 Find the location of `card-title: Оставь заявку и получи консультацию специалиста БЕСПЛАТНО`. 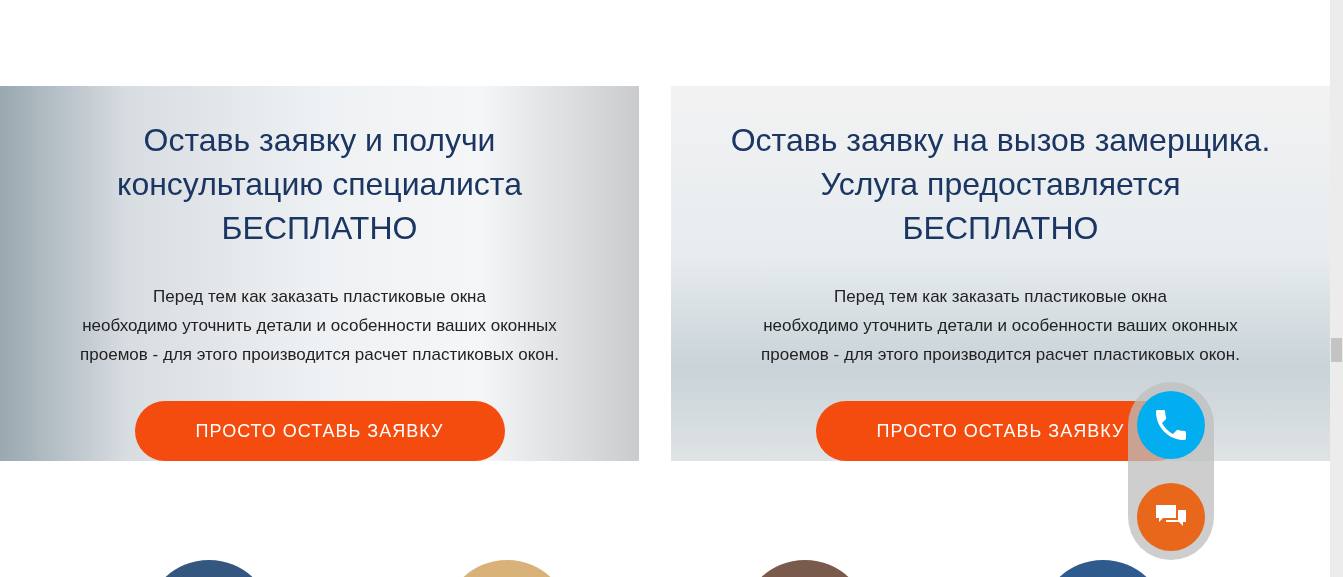

card-title: Оставь заявку и получи консультацию специалиста БЕСПЛАТНО is located at coordinates (319, 184).